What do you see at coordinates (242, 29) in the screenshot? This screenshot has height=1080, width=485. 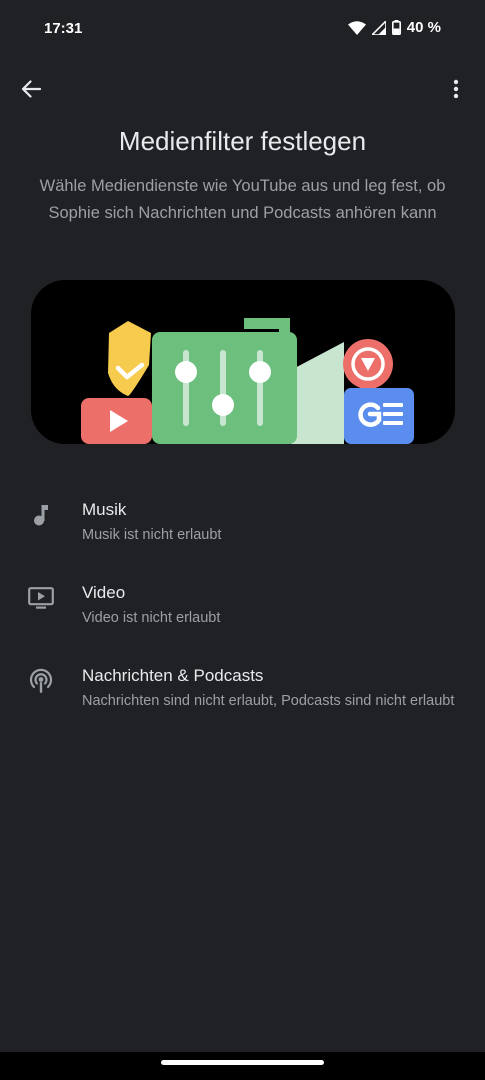 I see `status-bar: 17:31 40 %` at bounding box center [242, 29].